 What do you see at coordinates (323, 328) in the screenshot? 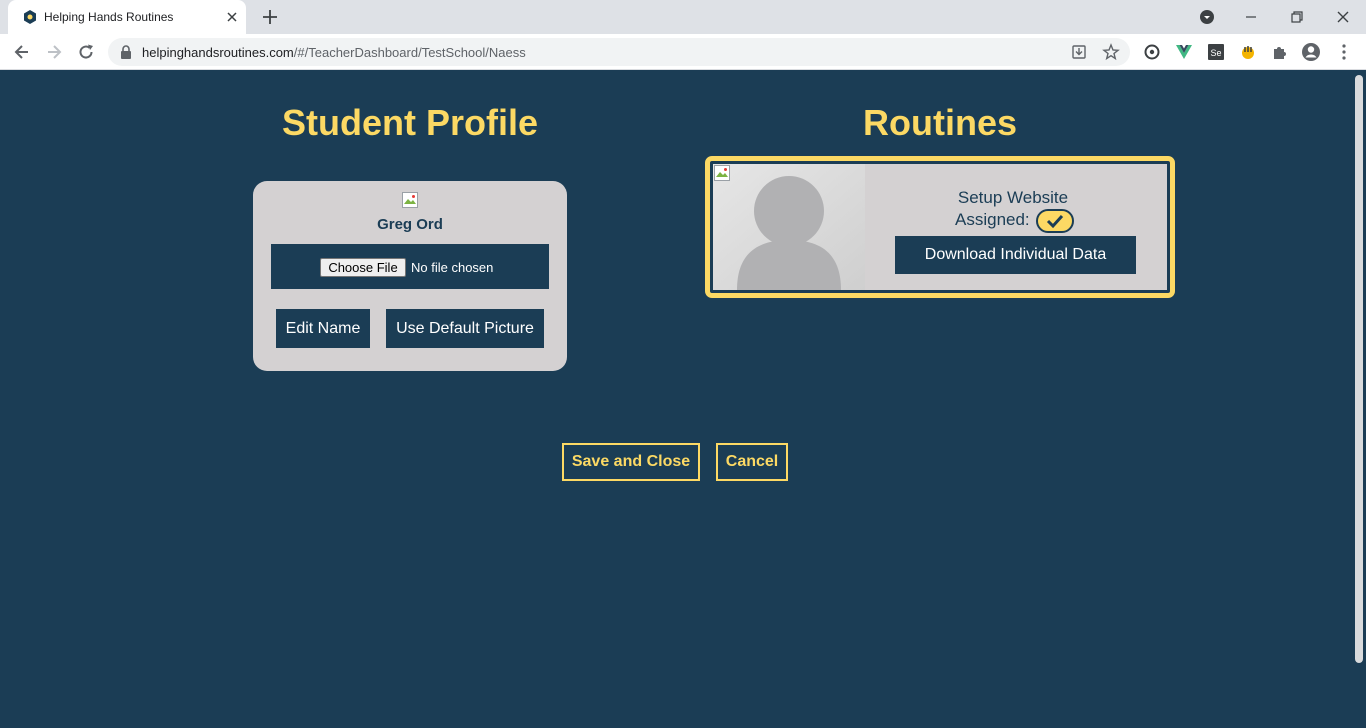
I see `edit-name-button: Edit Name` at bounding box center [323, 328].